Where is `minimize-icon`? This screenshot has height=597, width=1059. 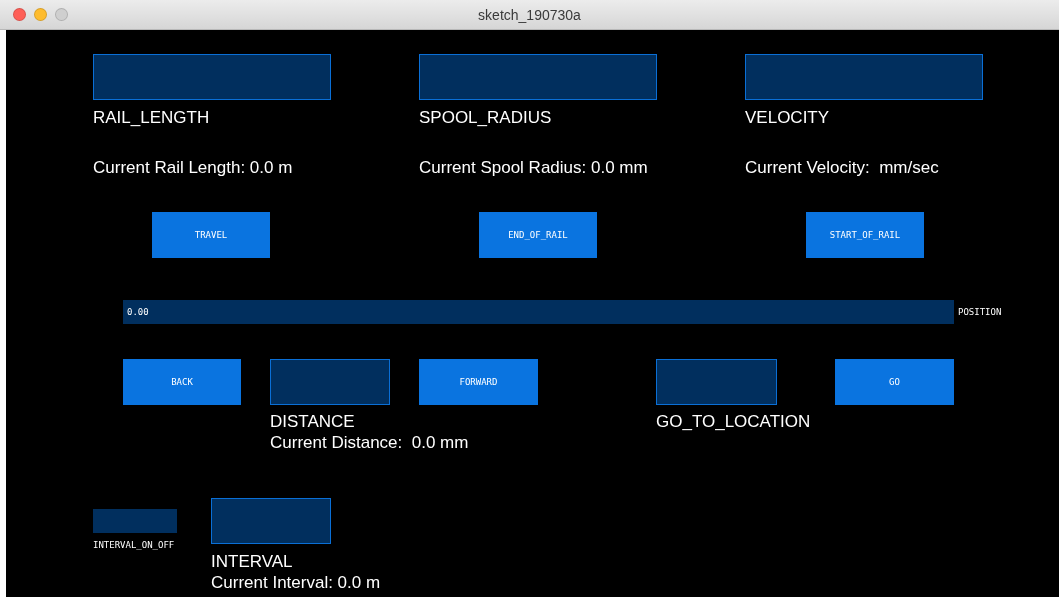 minimize-icon is located at coordinates (40, 14).